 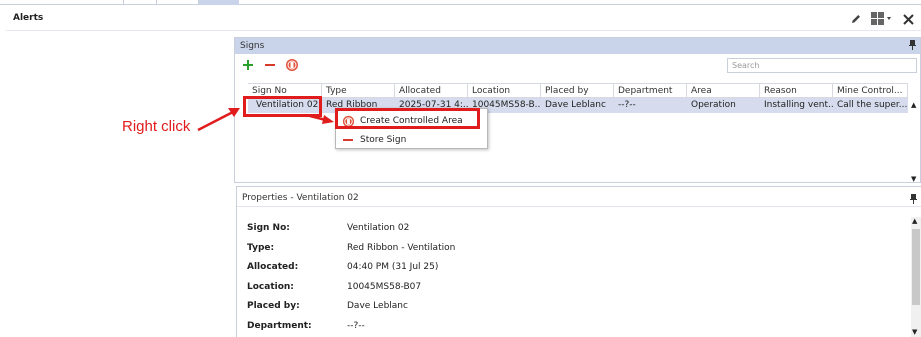 I want to click on grid-scrollbar: ▲ ▼, so click(x=914, y=141).